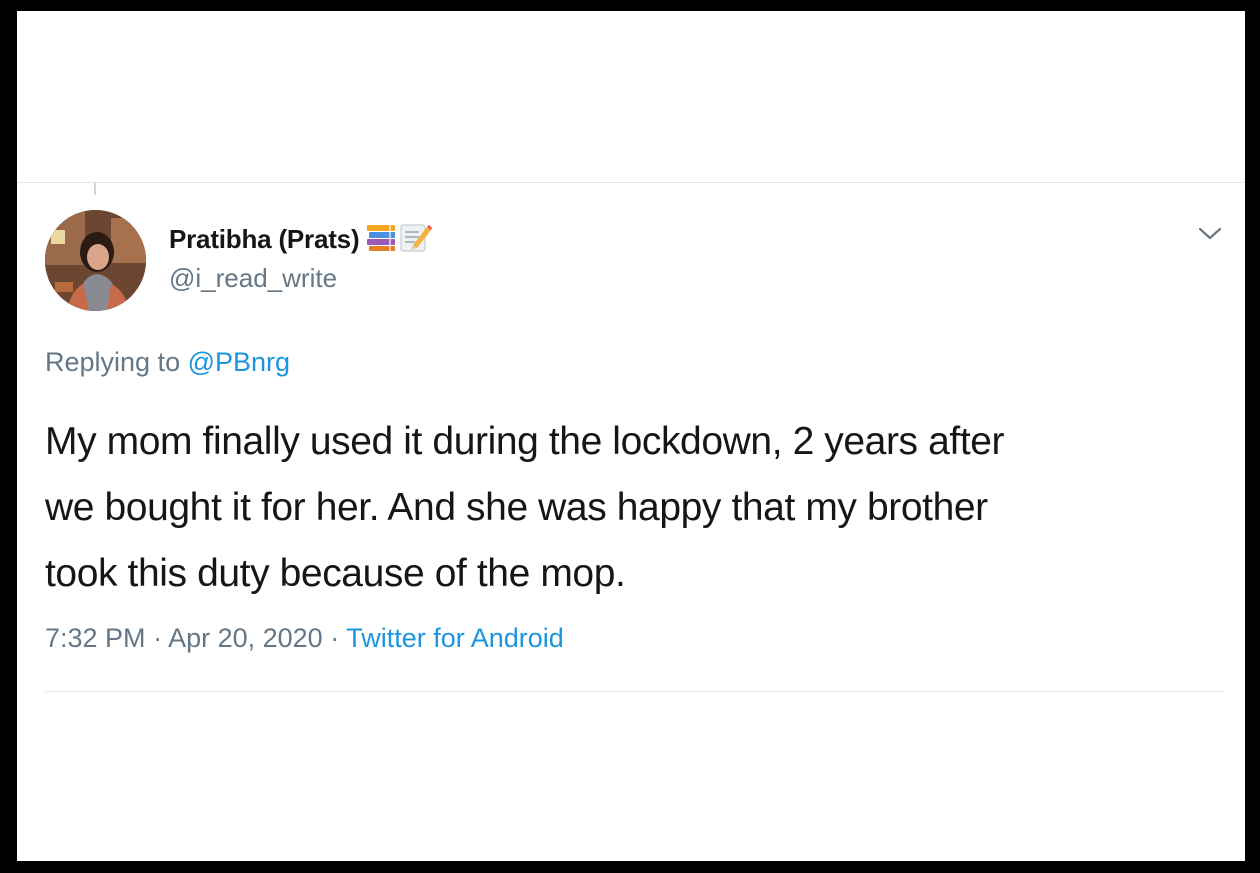 Image resolution: width=1260 pixels, height=873 pixels. What do you see at coordinates (113, 362) in the screenshot?
I see `replying-prefix: Replying to` at bounding box center [113, 362].